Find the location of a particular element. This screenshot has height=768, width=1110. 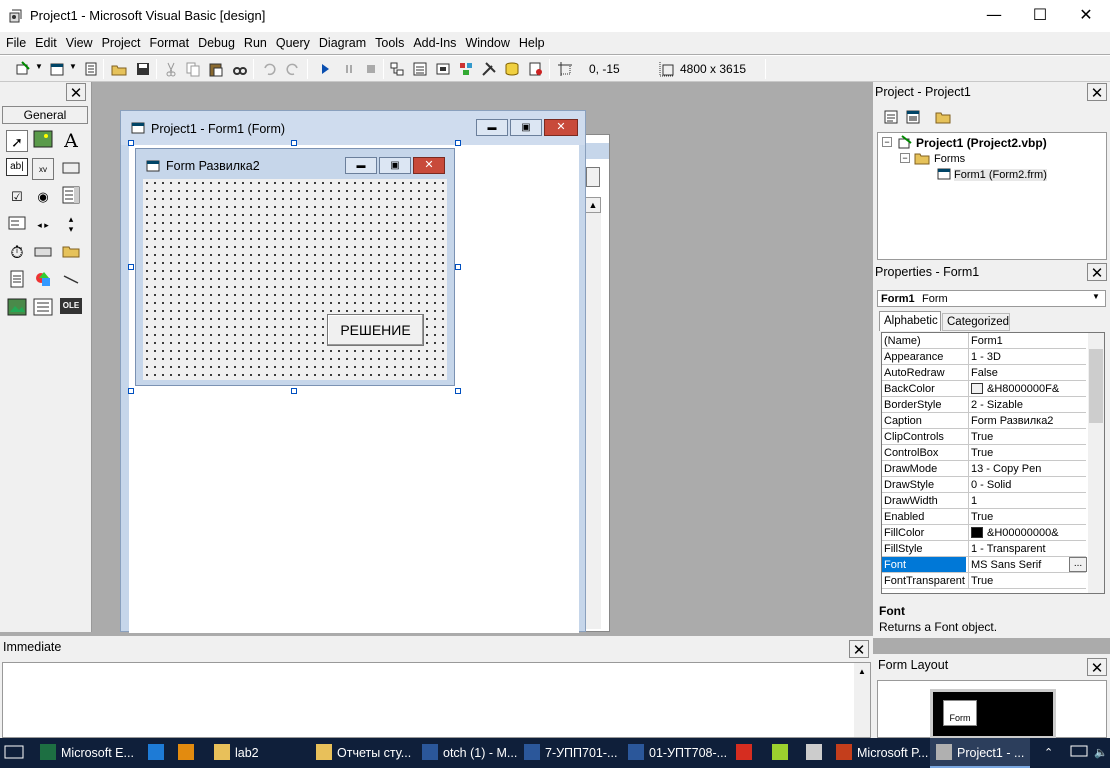

listbox-icon is located at coordinates (17, 225).